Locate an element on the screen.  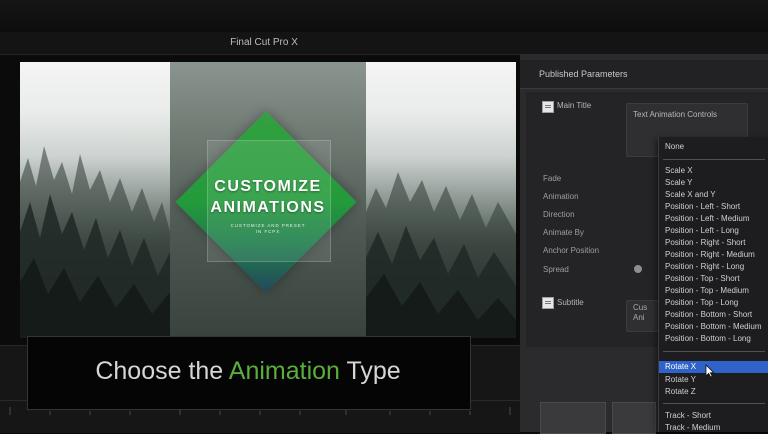
param-direction: Direction is located at coordinates (559, 214).